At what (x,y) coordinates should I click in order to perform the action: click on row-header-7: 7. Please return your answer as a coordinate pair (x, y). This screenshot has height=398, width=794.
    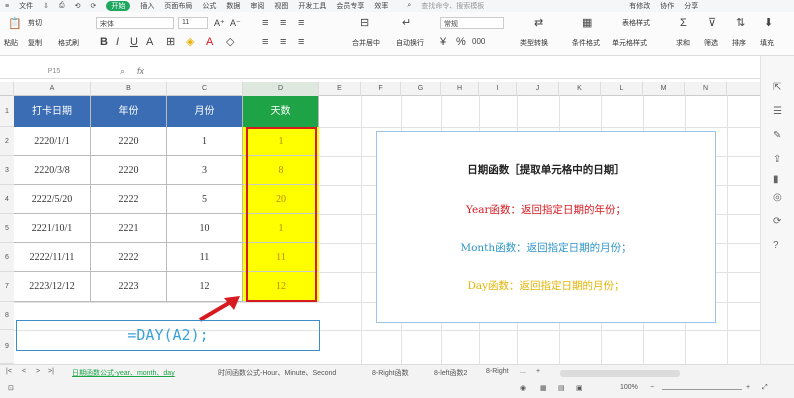
    Looking at the image, I should click on (7, 287).